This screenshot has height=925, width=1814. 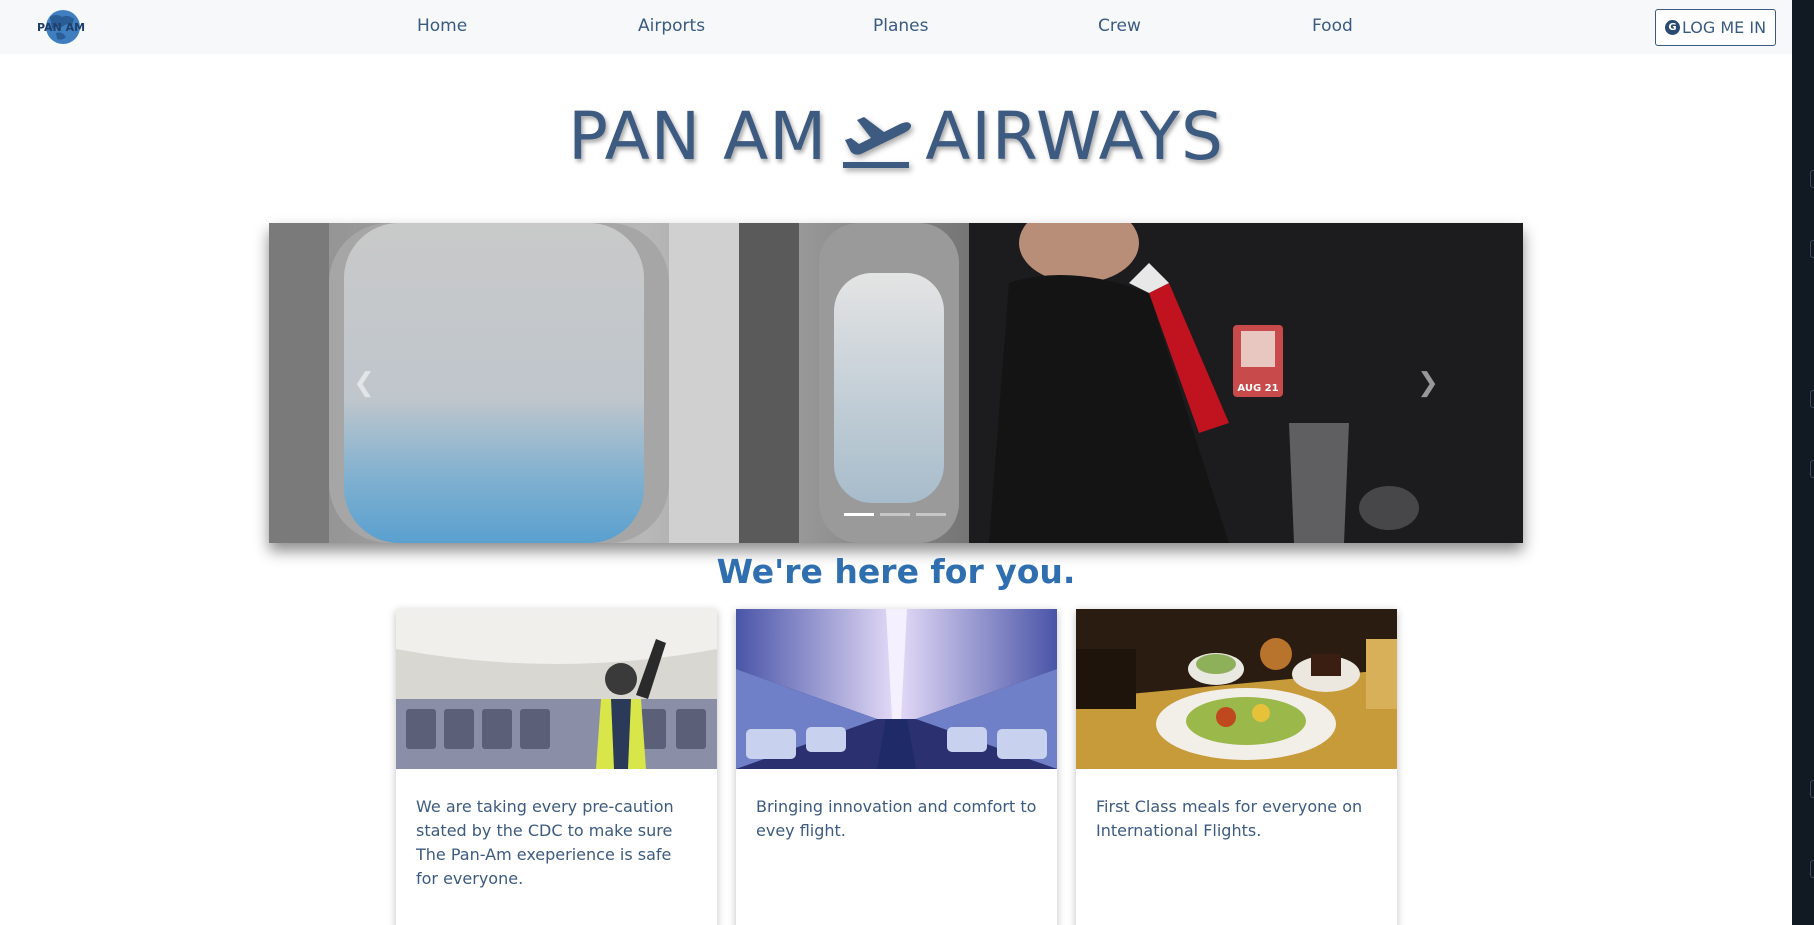 I want to click on svg-text: PAN AM, so click(x=61, y=27).